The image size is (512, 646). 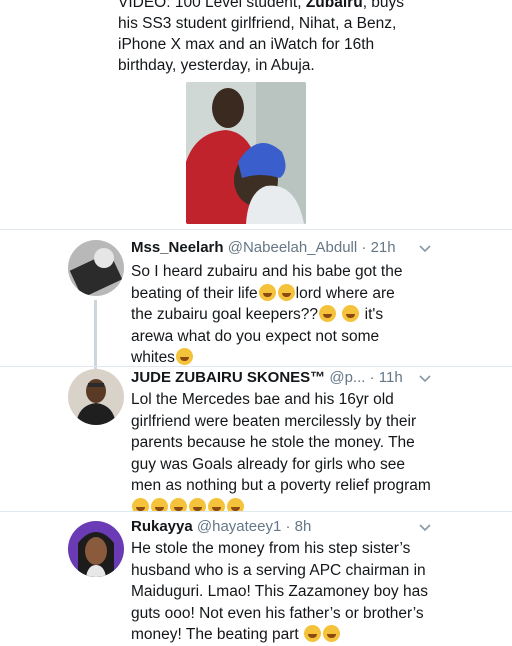 I want to click on video-thumbnail, so click(x=246, y=153).